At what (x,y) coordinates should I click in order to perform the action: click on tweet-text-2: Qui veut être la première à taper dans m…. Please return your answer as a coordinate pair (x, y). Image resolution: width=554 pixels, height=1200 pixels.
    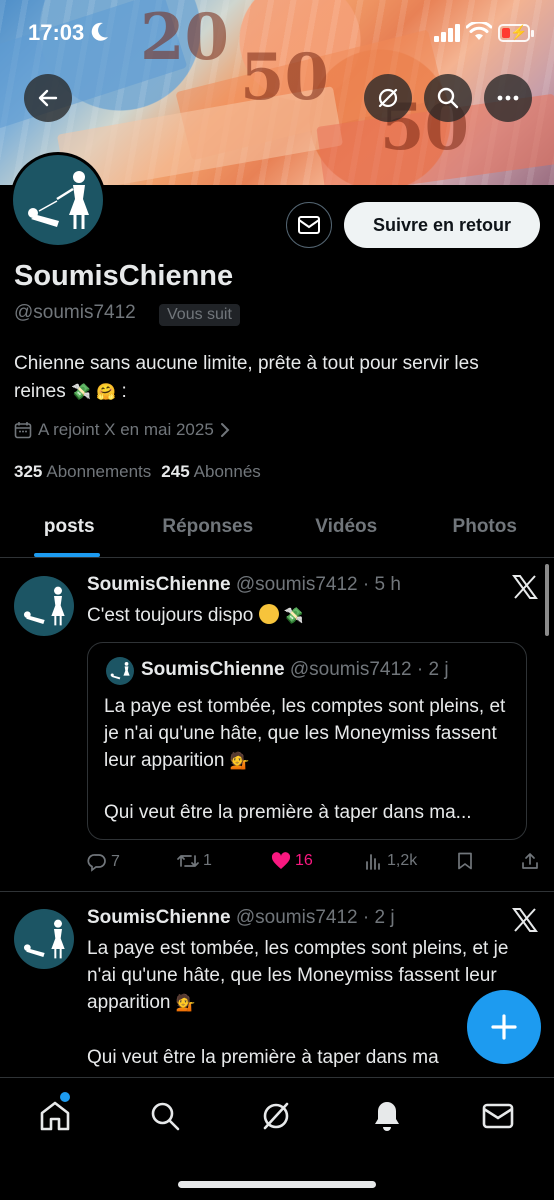
    Looking at the image, I should click on (263, 1057).